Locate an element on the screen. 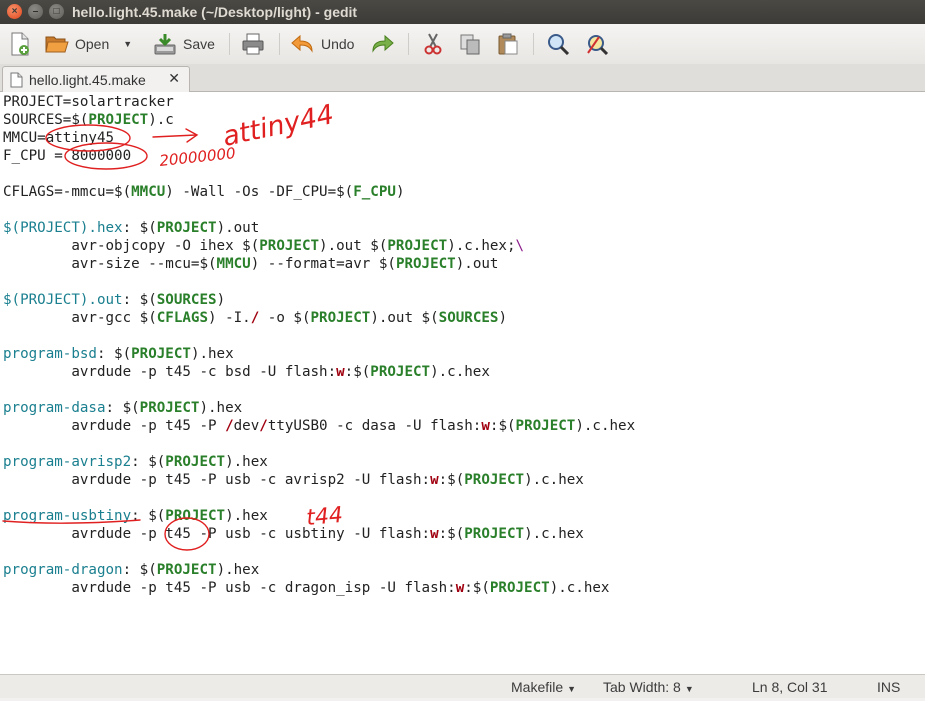  code-line: F_CPU = 8000000 is located at coordinates (67, 156).